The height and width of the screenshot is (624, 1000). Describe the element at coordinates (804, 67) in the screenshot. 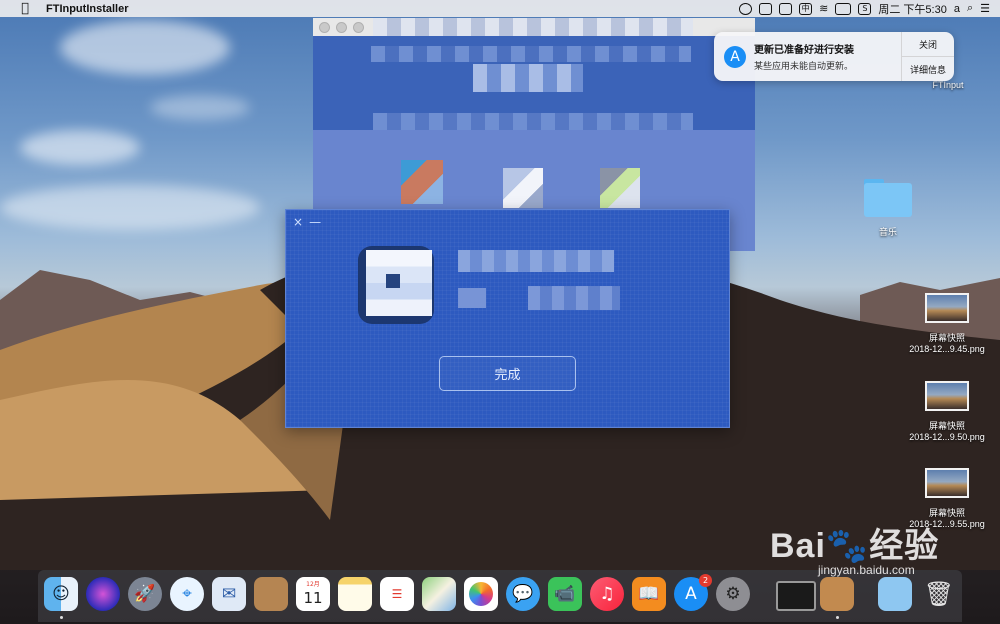

I see `notification-body: 某些应用未能自动更新。` at that location.